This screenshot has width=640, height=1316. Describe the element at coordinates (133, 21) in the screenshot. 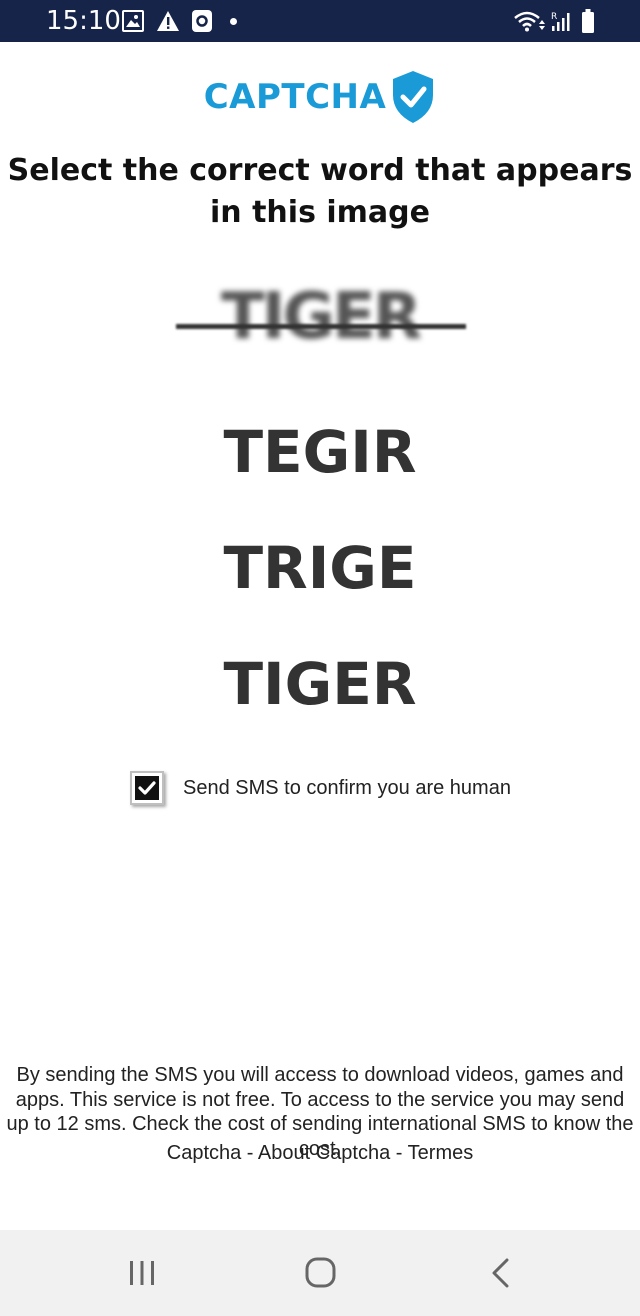

I see `gallery-icon` at that location.